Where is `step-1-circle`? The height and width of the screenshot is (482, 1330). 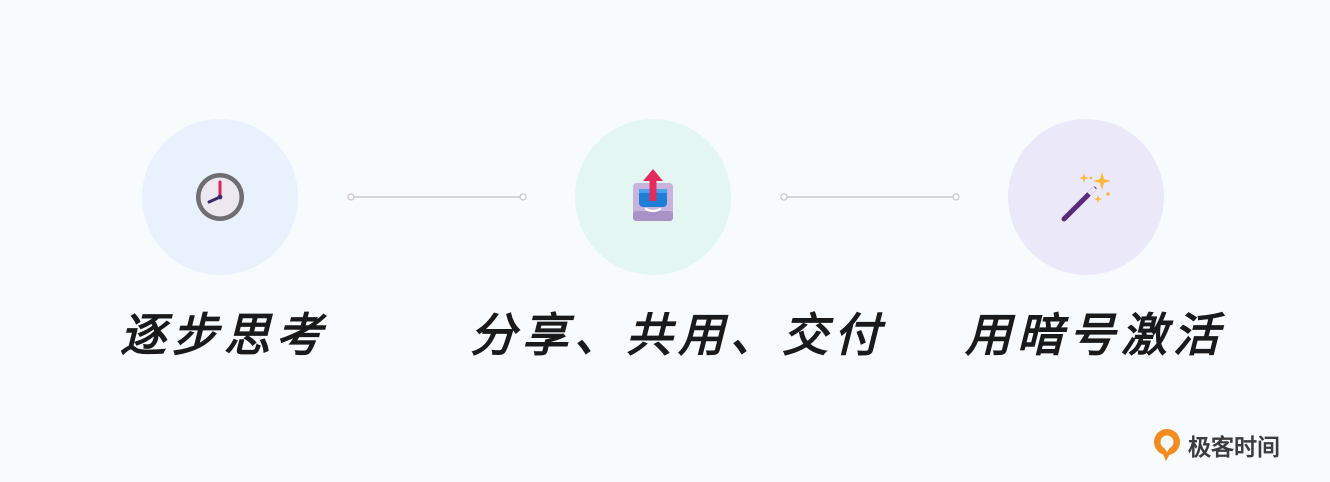 step-1-circle is located at coordinates (220, 197).